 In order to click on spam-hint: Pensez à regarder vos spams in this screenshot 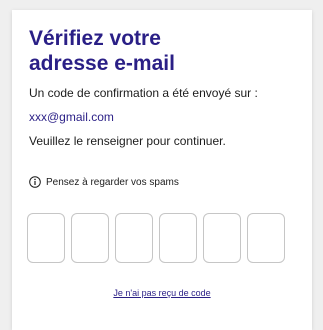, I will do `click(162, 182)`.